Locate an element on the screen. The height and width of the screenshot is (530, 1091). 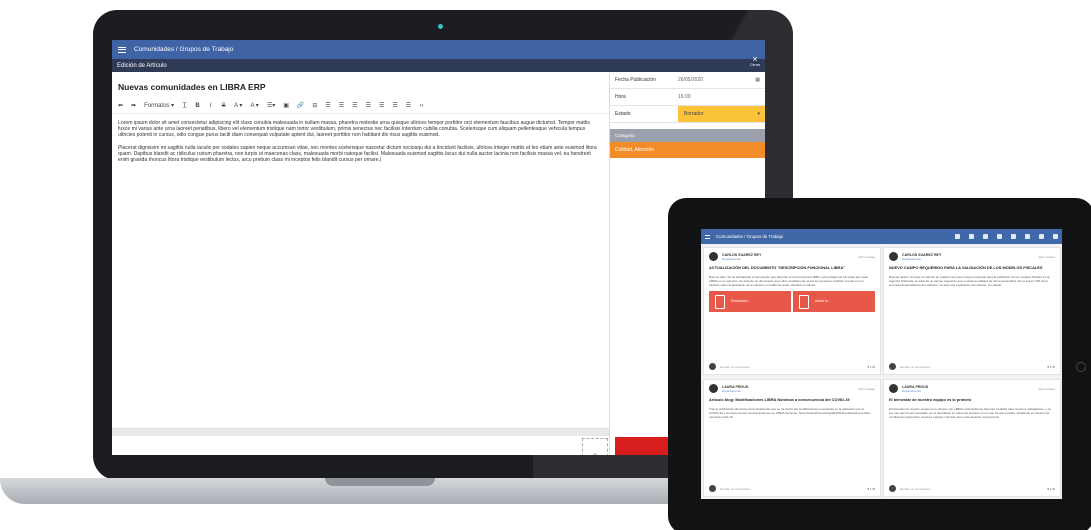
field-label: Fecha Publicación is located at coordinates (635, 80).